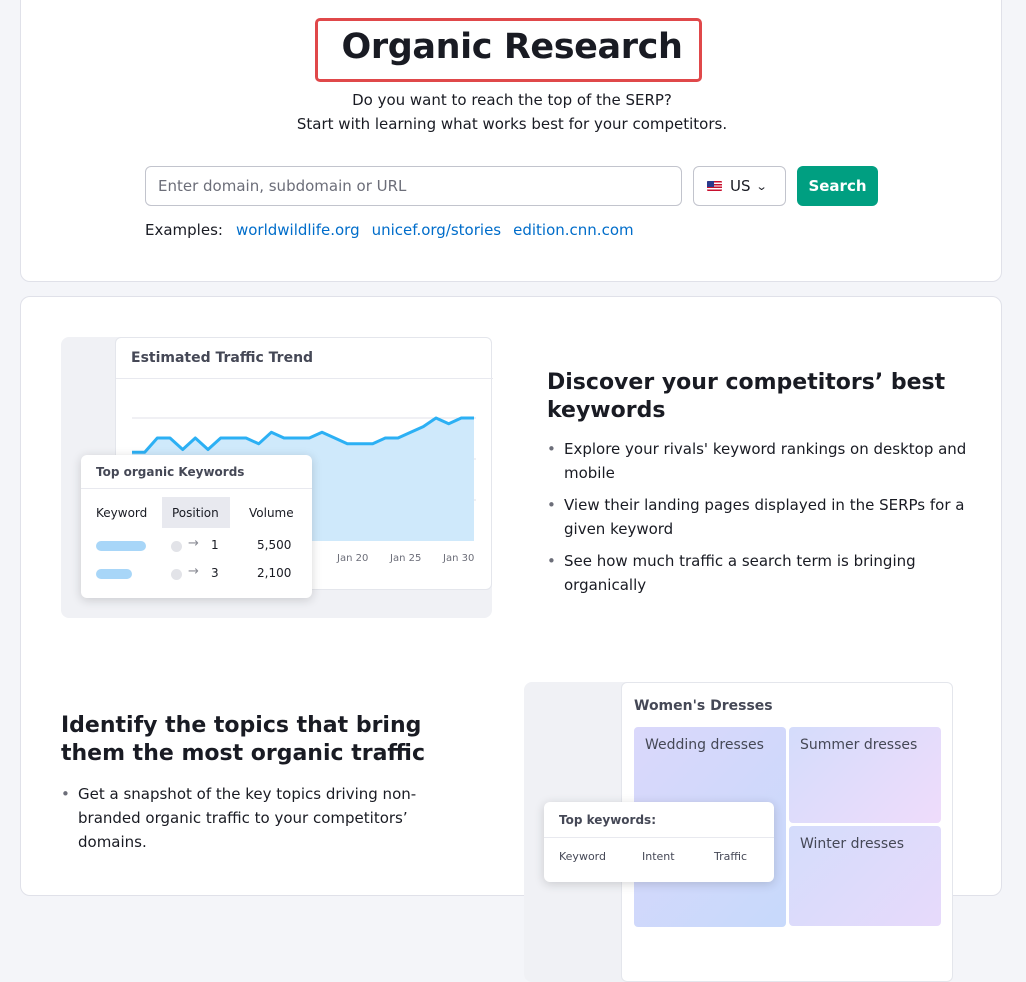  I want to click on keyword-volume: 2,100, so click(274, 573).